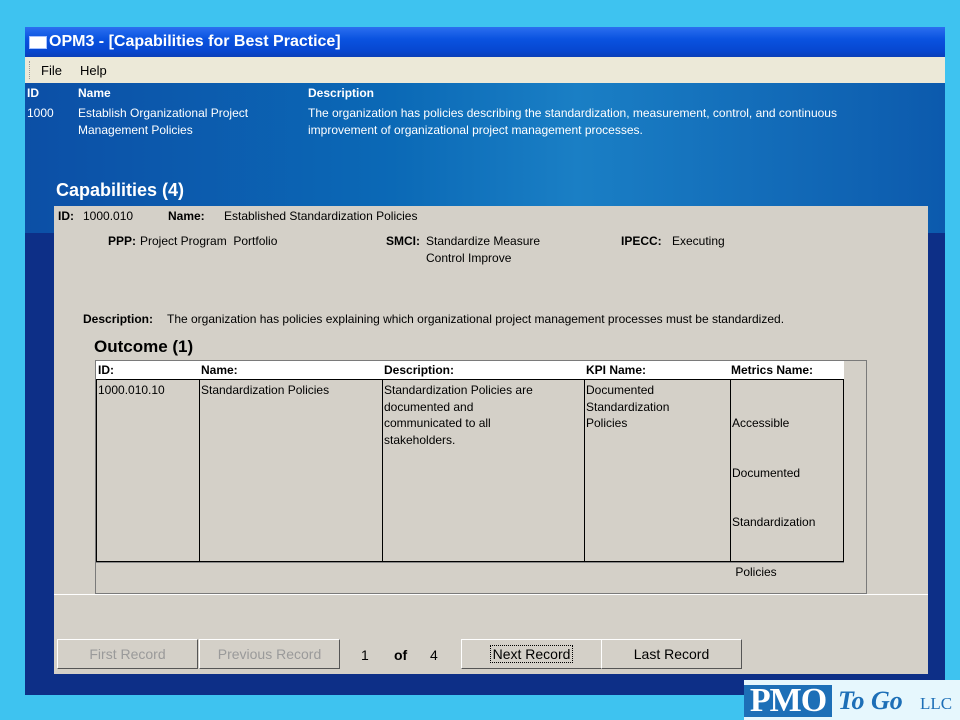  What do you see at coordinates (66, 216) in the screenshot?
I see `cap-id-label: ID:` at bounding box center [66, 216].